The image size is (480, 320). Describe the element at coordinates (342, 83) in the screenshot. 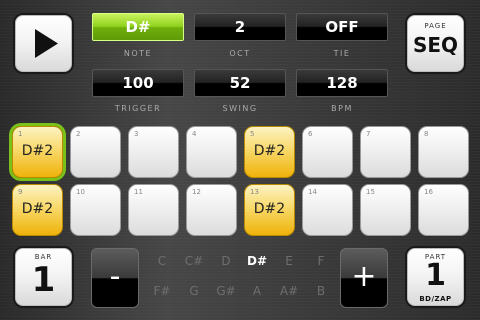

I see `bpm-display: 128` at that location.